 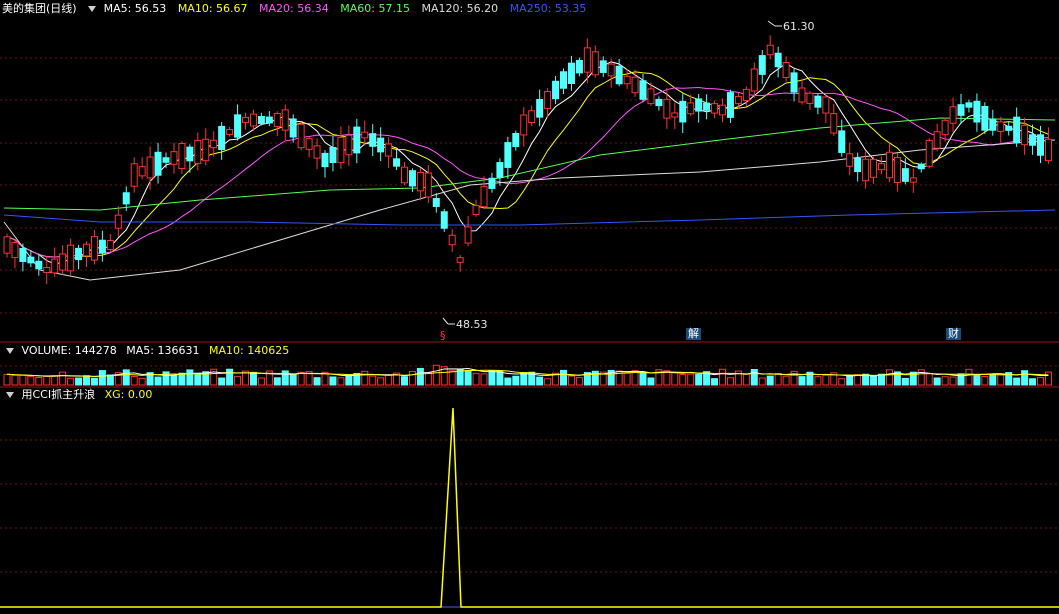 What do you see at coordinates (69, 350) in the screenshot?
I see `volume-title: VOLUME: 144278` at bounding box center [69, 350].